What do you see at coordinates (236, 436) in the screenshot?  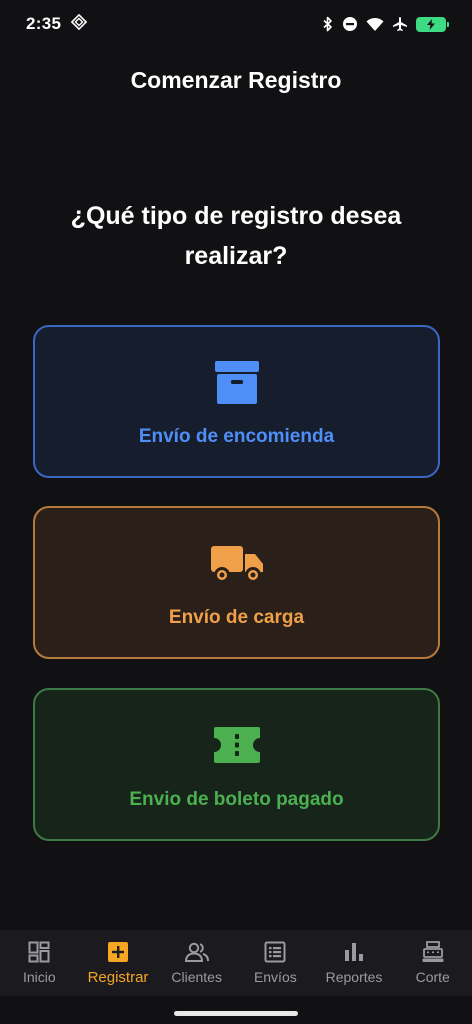 I see `option-label: Envío de encomienda` at bounding box center [236, 436].